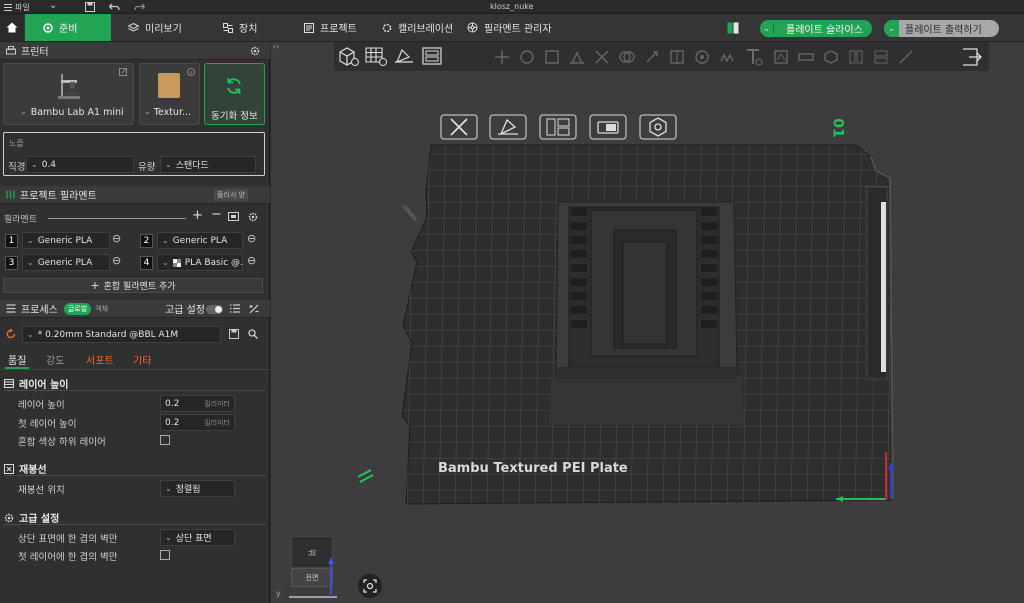  What do you see at coordinates (44, 385) in the screenshot?
I see `layer-height-group-title: 레이어 높이` at bounding box center [44, 385].